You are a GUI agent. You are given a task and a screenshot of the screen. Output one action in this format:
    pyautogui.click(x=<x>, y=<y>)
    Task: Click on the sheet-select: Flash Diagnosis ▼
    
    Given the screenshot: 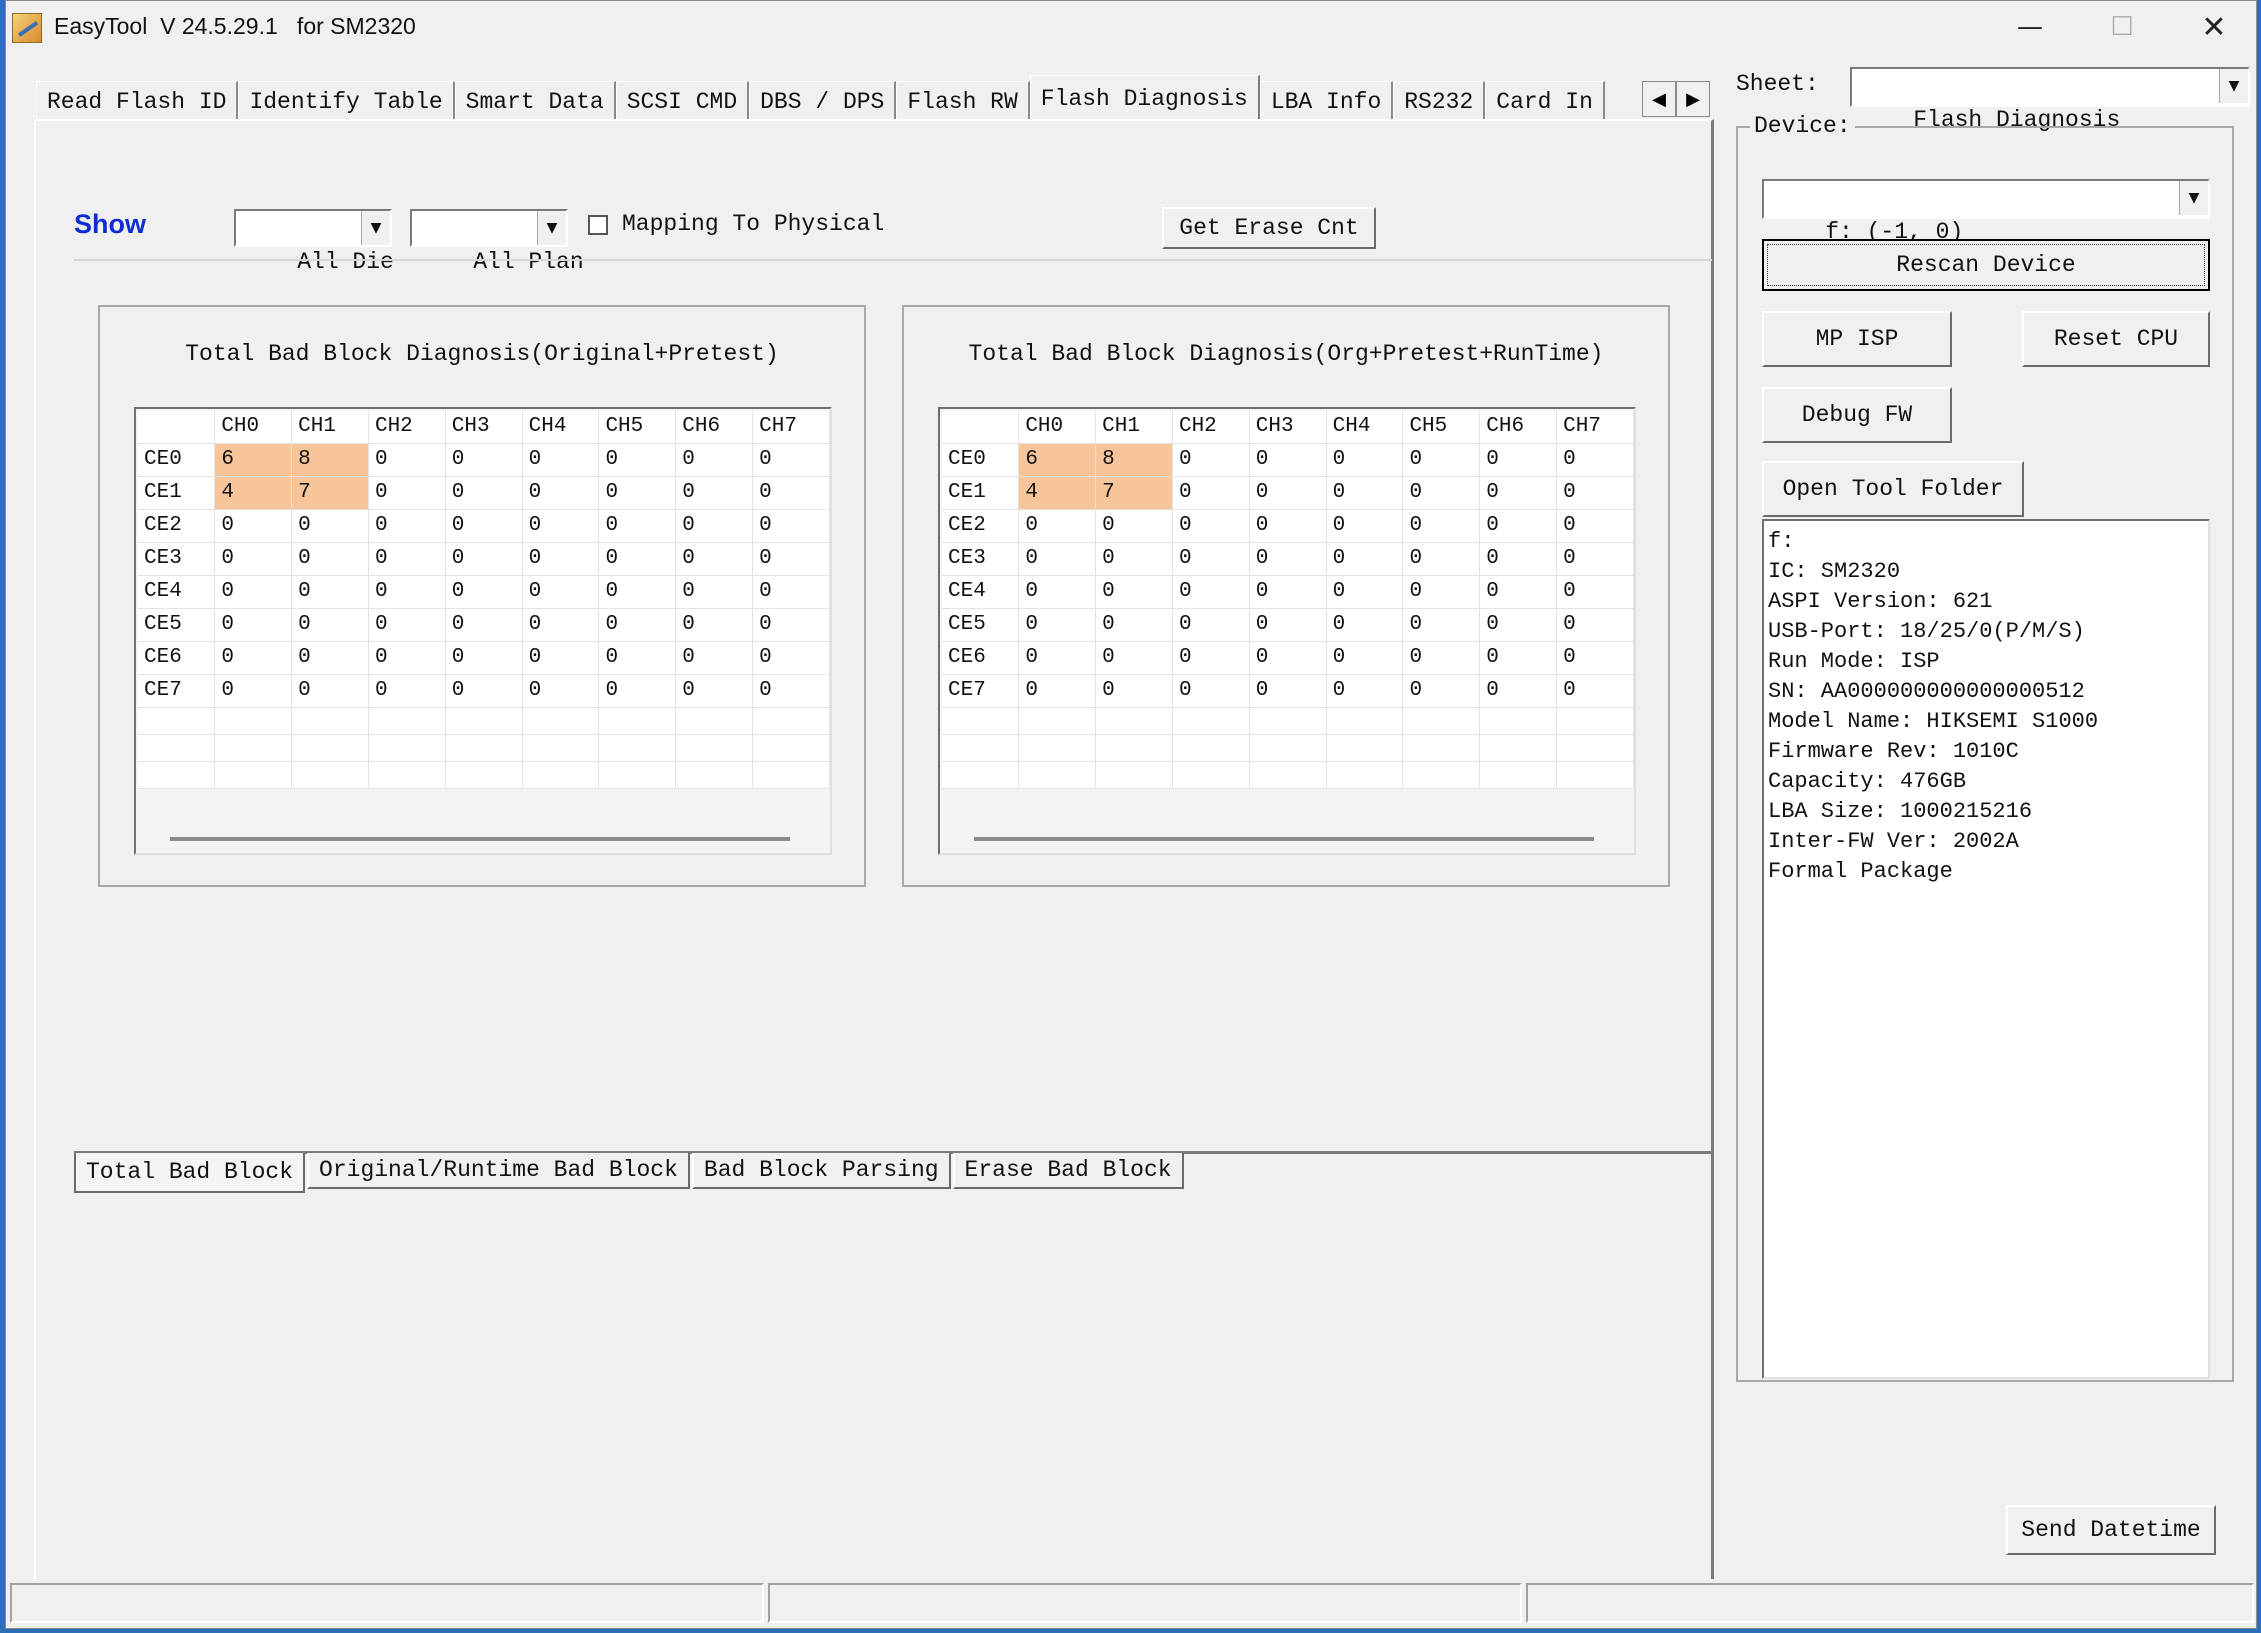 What is the action you would take?
    pyautogui.click(x=2050, y=100)
    